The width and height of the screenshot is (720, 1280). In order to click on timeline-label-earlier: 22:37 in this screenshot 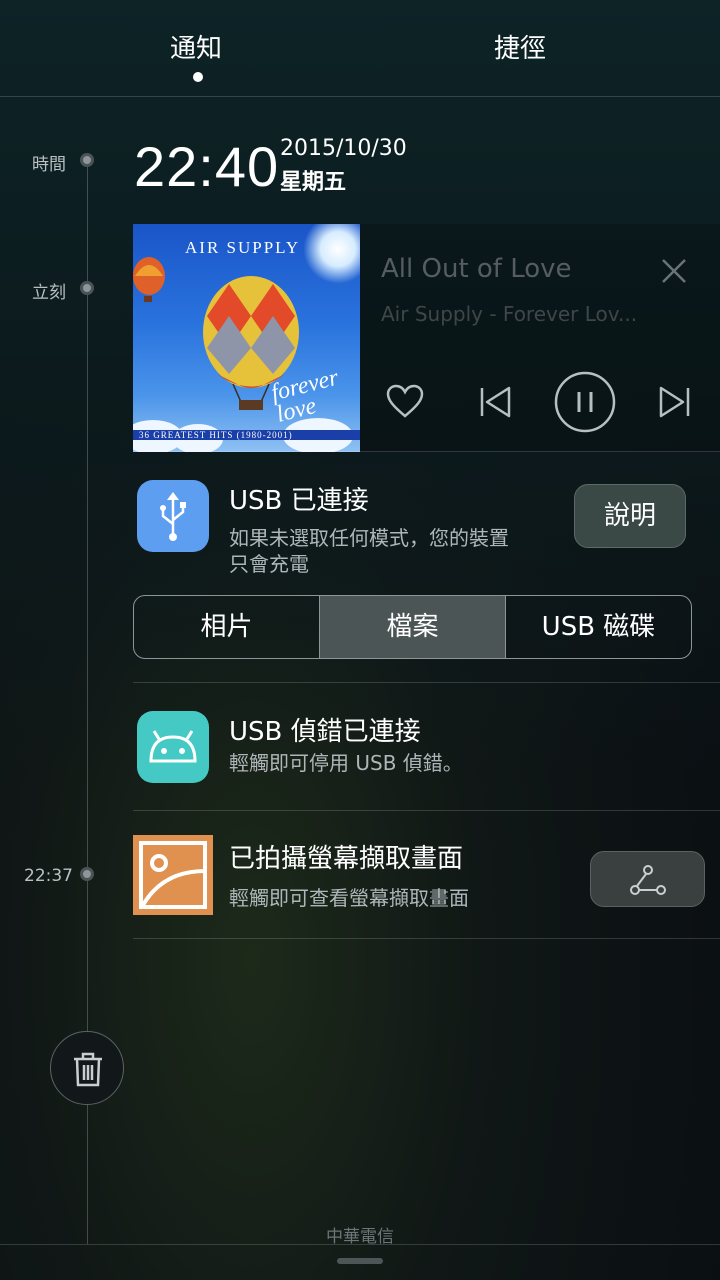, I will do `click(48, 876)`.